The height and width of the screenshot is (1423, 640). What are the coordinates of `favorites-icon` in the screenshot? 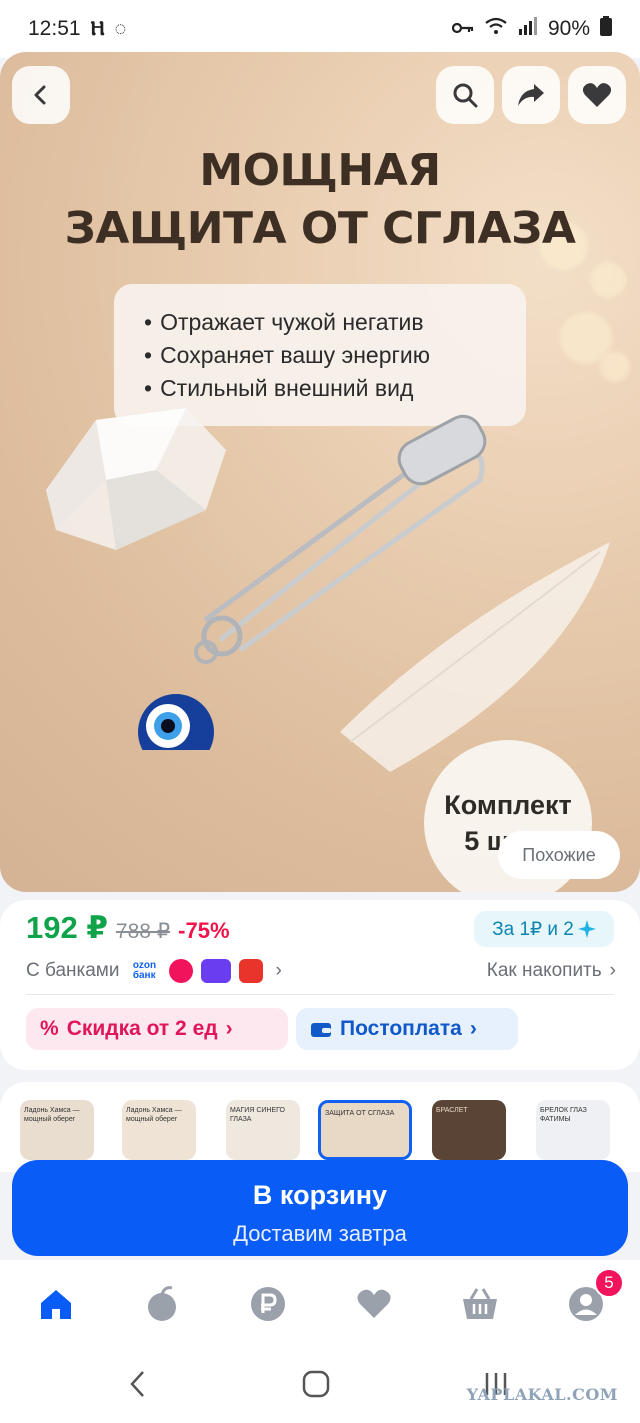 It's located at (374, 1303).